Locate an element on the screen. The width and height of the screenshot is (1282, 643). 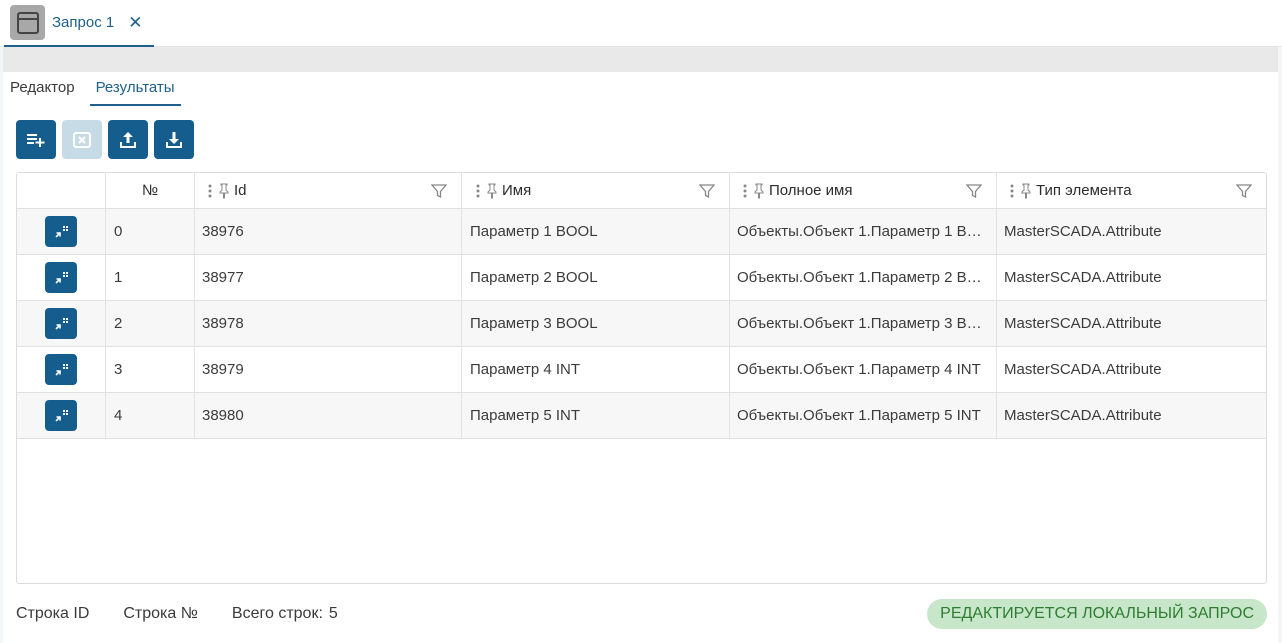
query-tab-title: Запрос 1 is located at coordinates (83, 22).